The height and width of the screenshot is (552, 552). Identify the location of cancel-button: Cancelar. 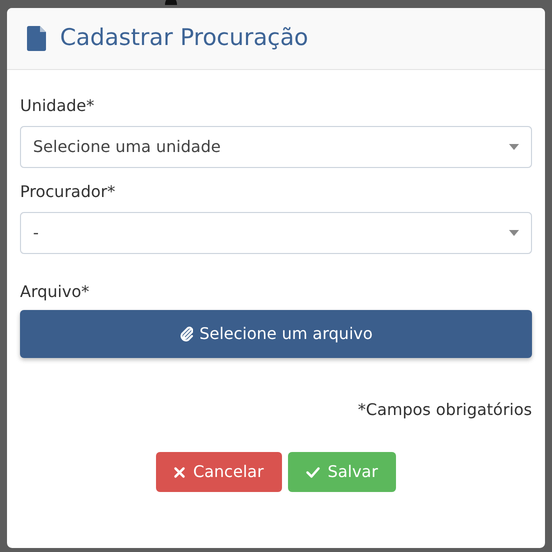
(219, 472).